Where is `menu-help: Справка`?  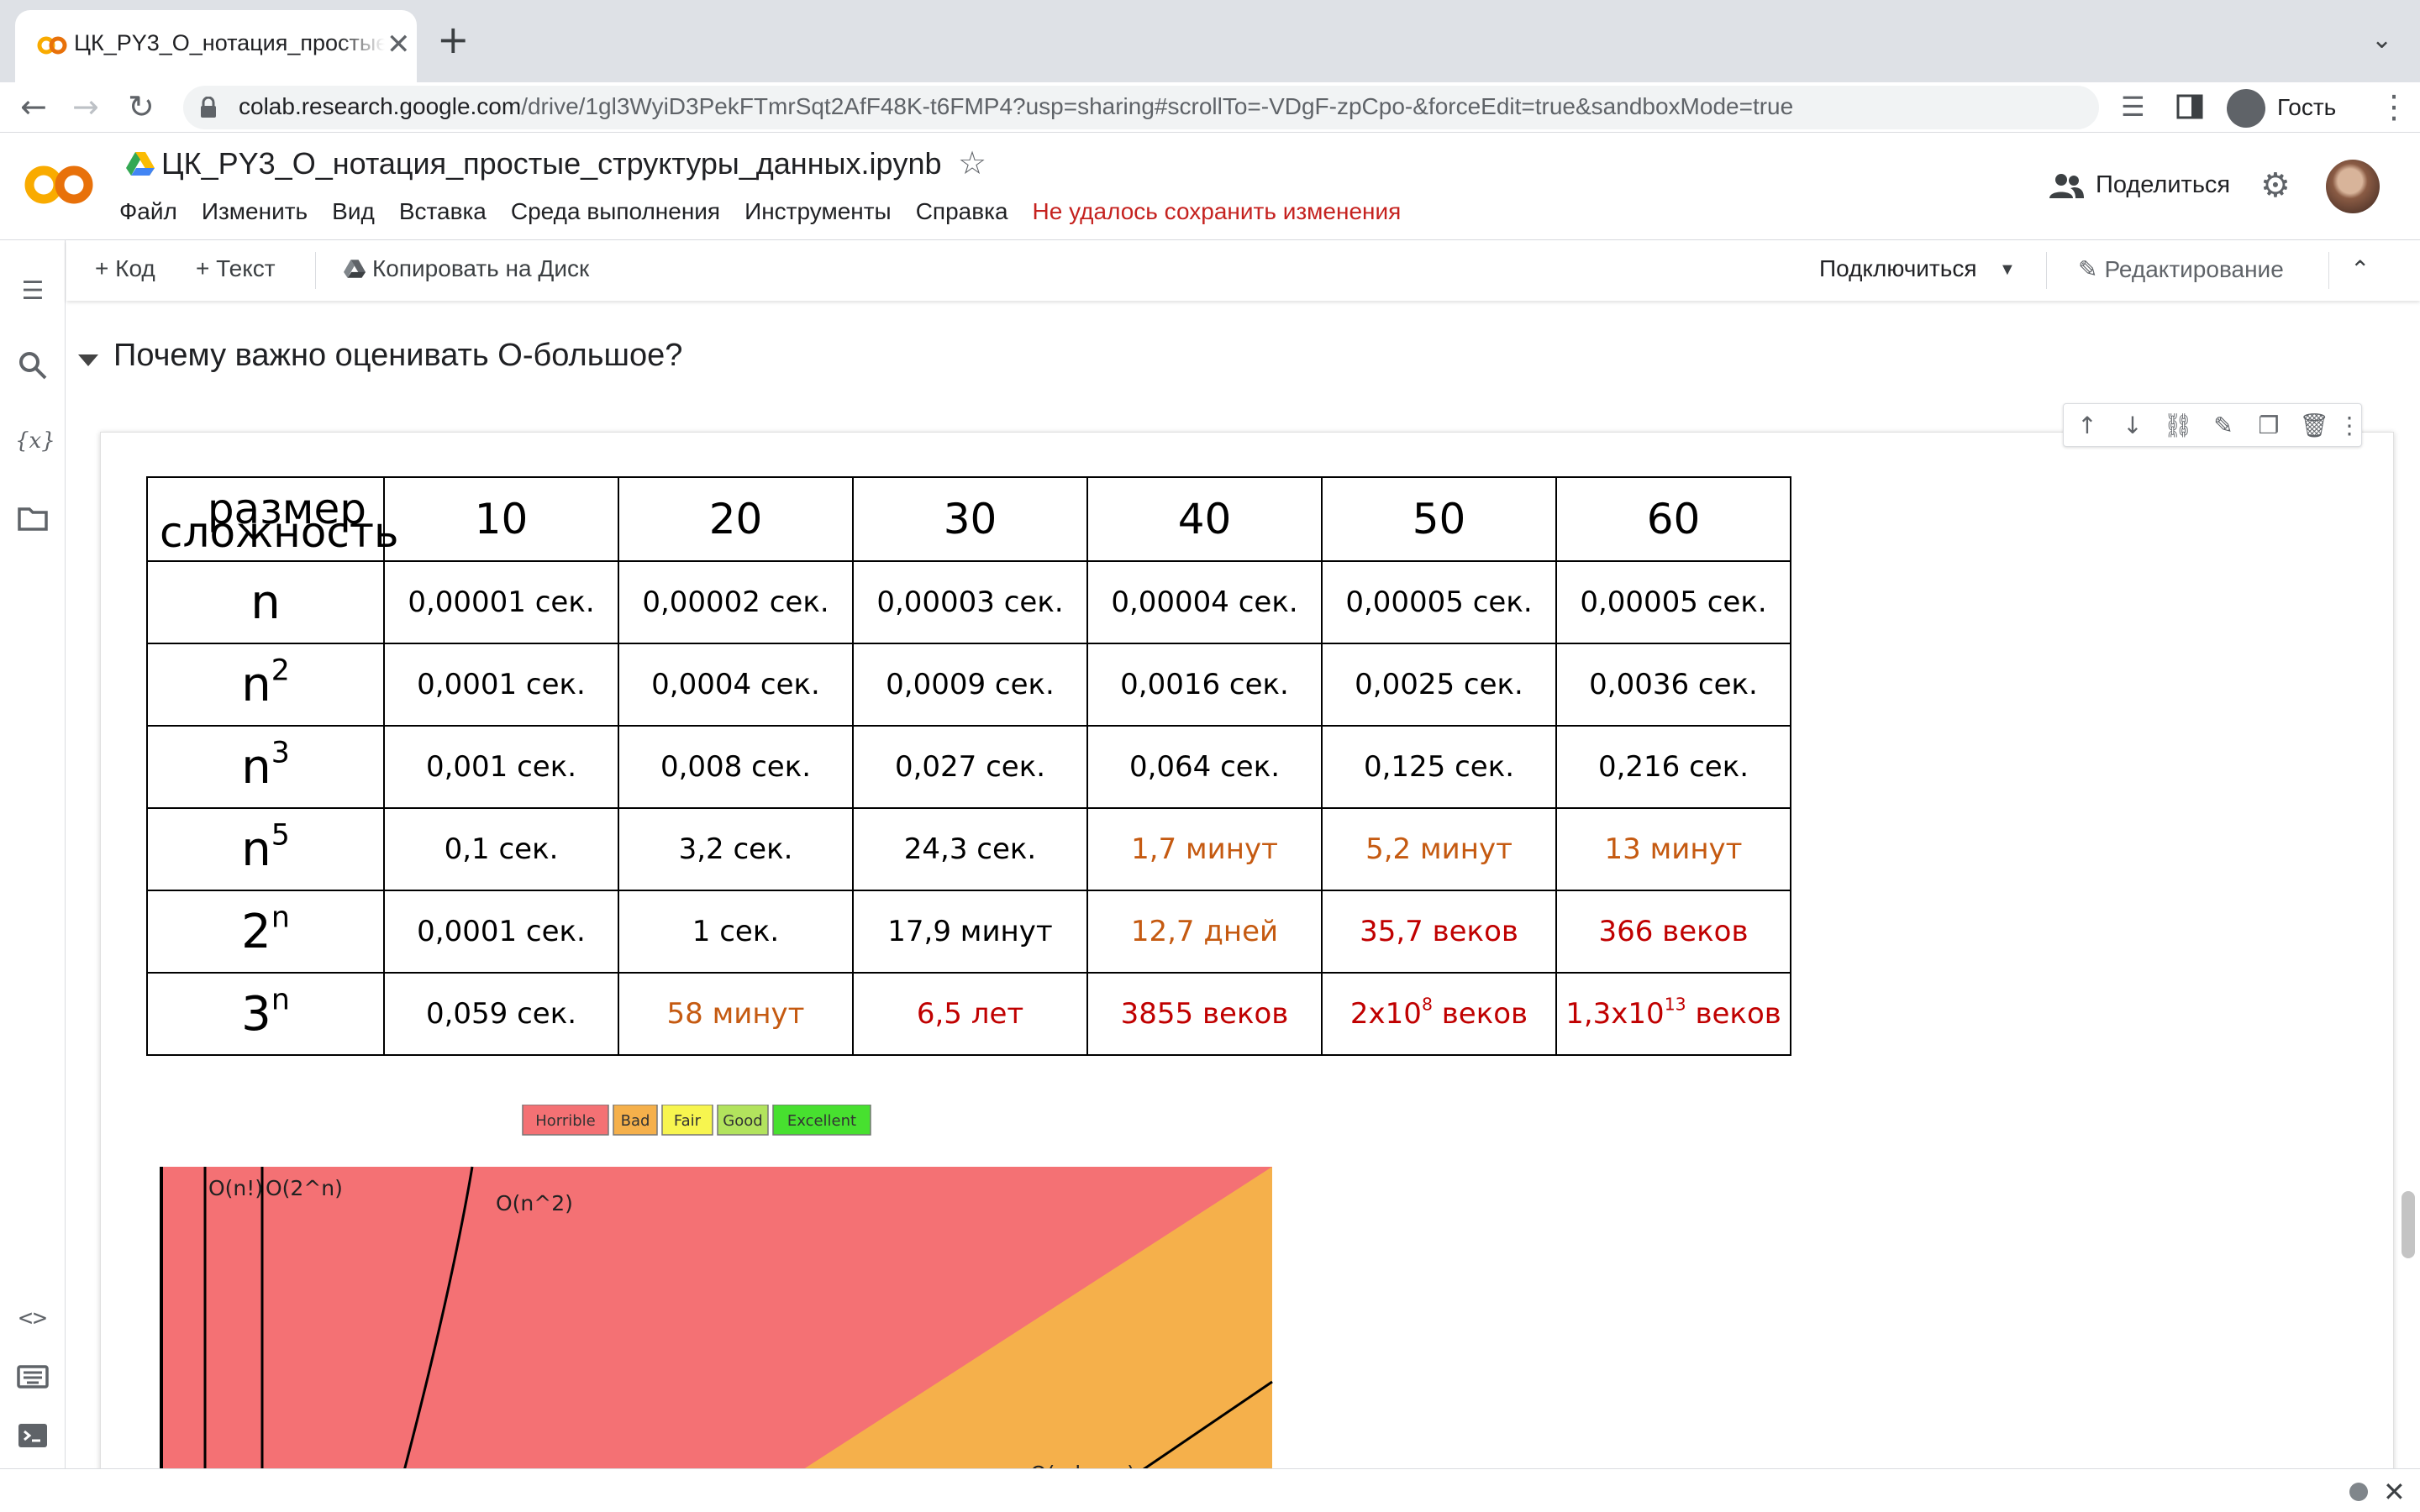 menu-help: Справка is located at coordinates (962, 215).